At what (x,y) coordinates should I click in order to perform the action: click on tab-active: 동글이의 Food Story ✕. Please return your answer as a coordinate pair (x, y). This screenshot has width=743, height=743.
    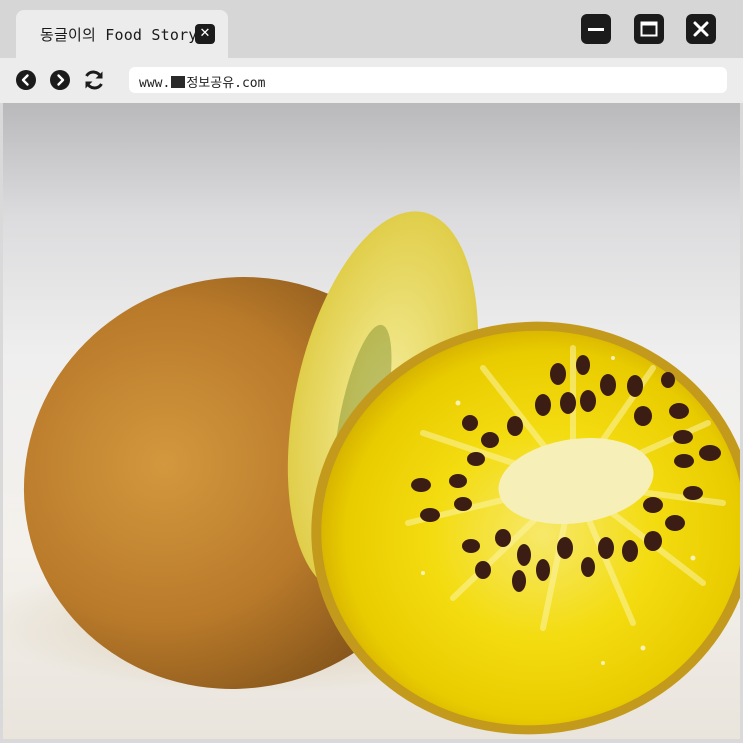
    Looking at the image, I should click on (122, 34).